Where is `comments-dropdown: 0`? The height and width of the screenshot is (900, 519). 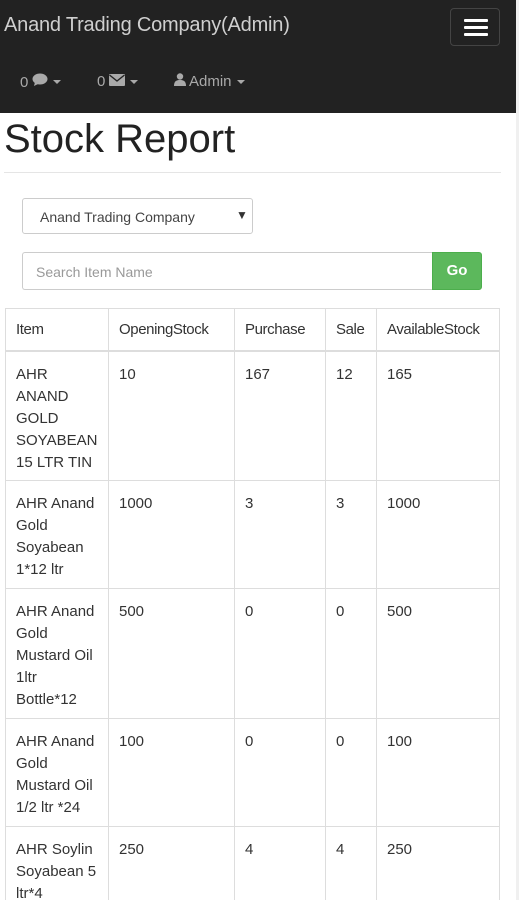 comments-dropdown: 0 is located at coordinates (41, 82).